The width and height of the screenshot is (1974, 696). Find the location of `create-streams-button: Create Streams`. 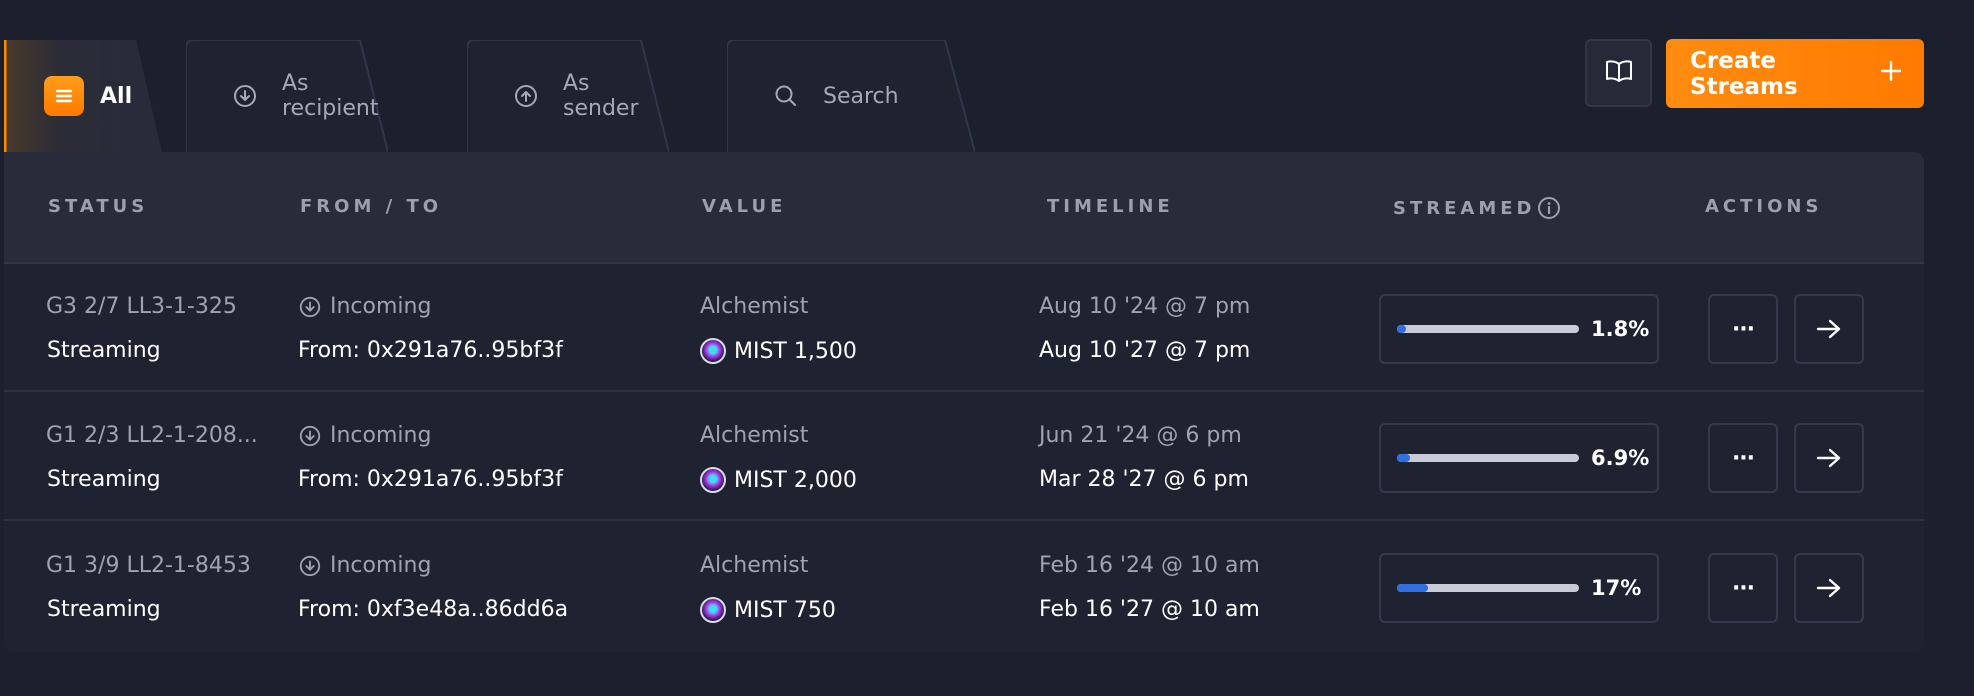

create-streams-button: Create Streams is located at coordinates (1795, 73).